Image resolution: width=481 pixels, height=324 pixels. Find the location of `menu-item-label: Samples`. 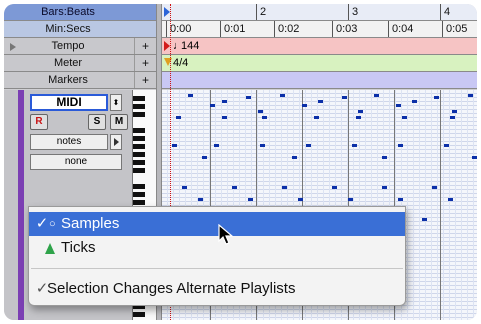

menu-item-label: Samples is located at coordinates (90, 223).